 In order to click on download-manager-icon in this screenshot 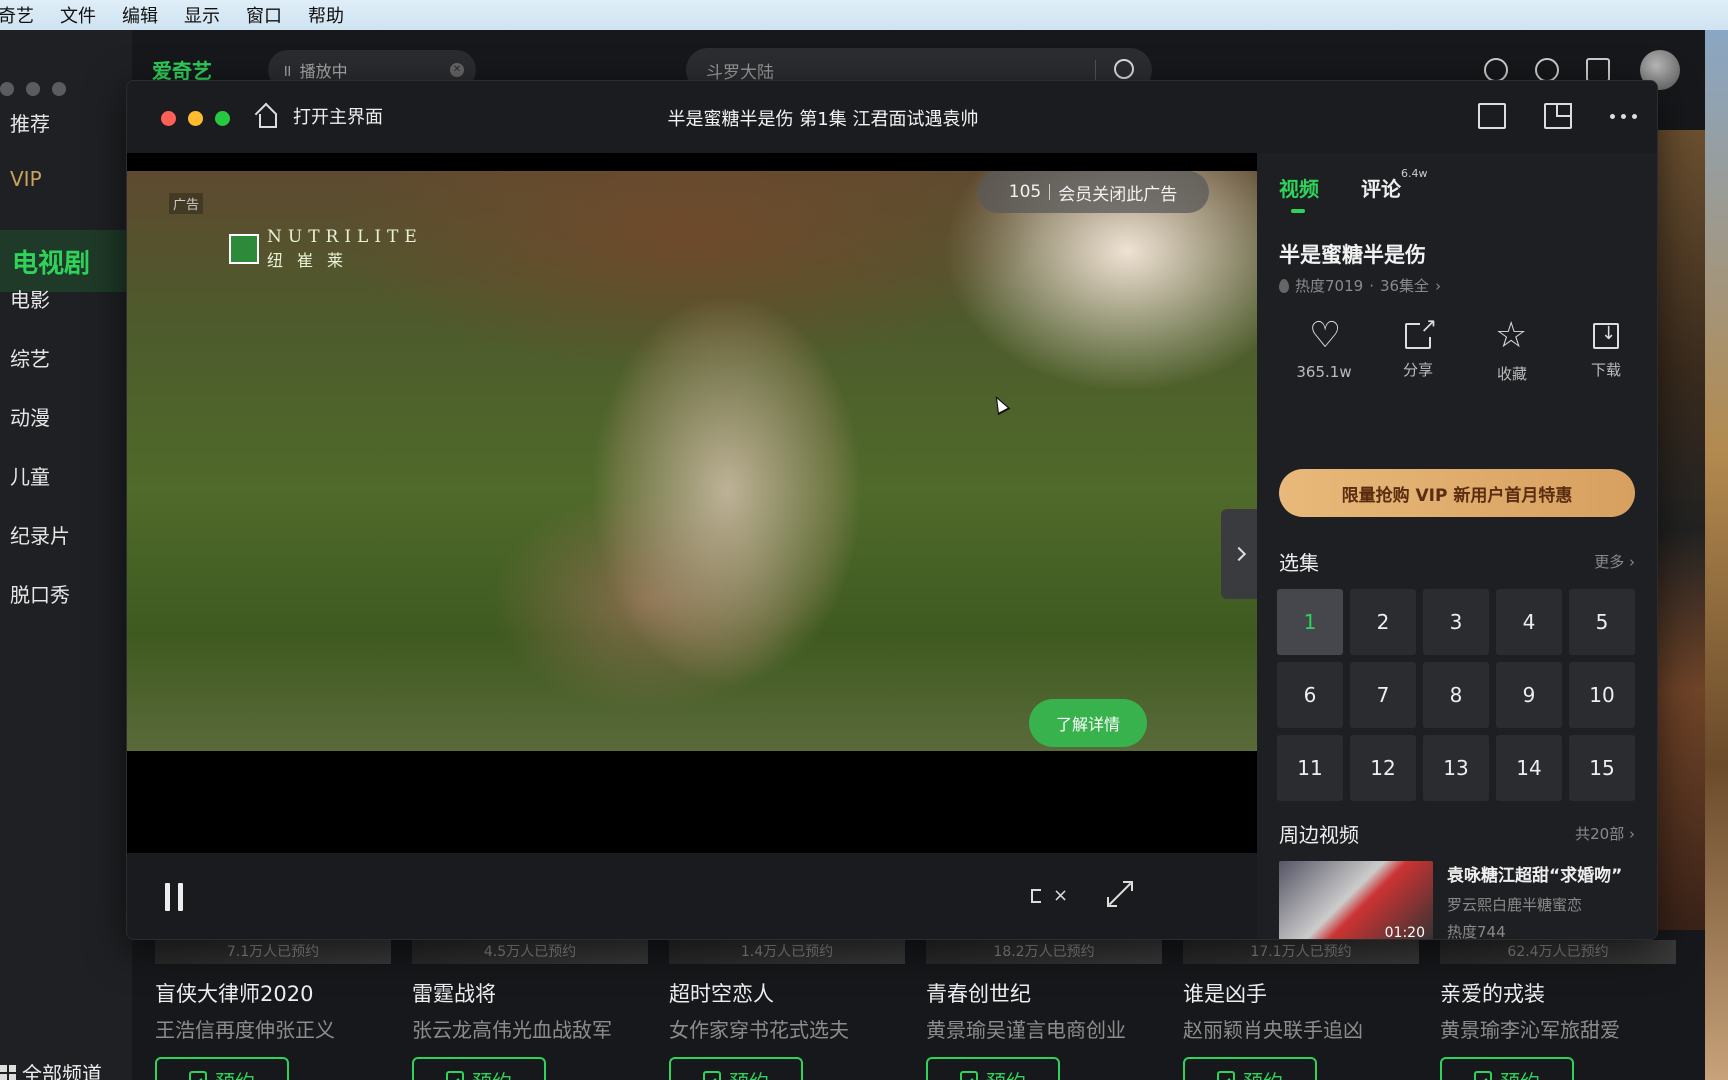, I will do `click(1598, 70)`.